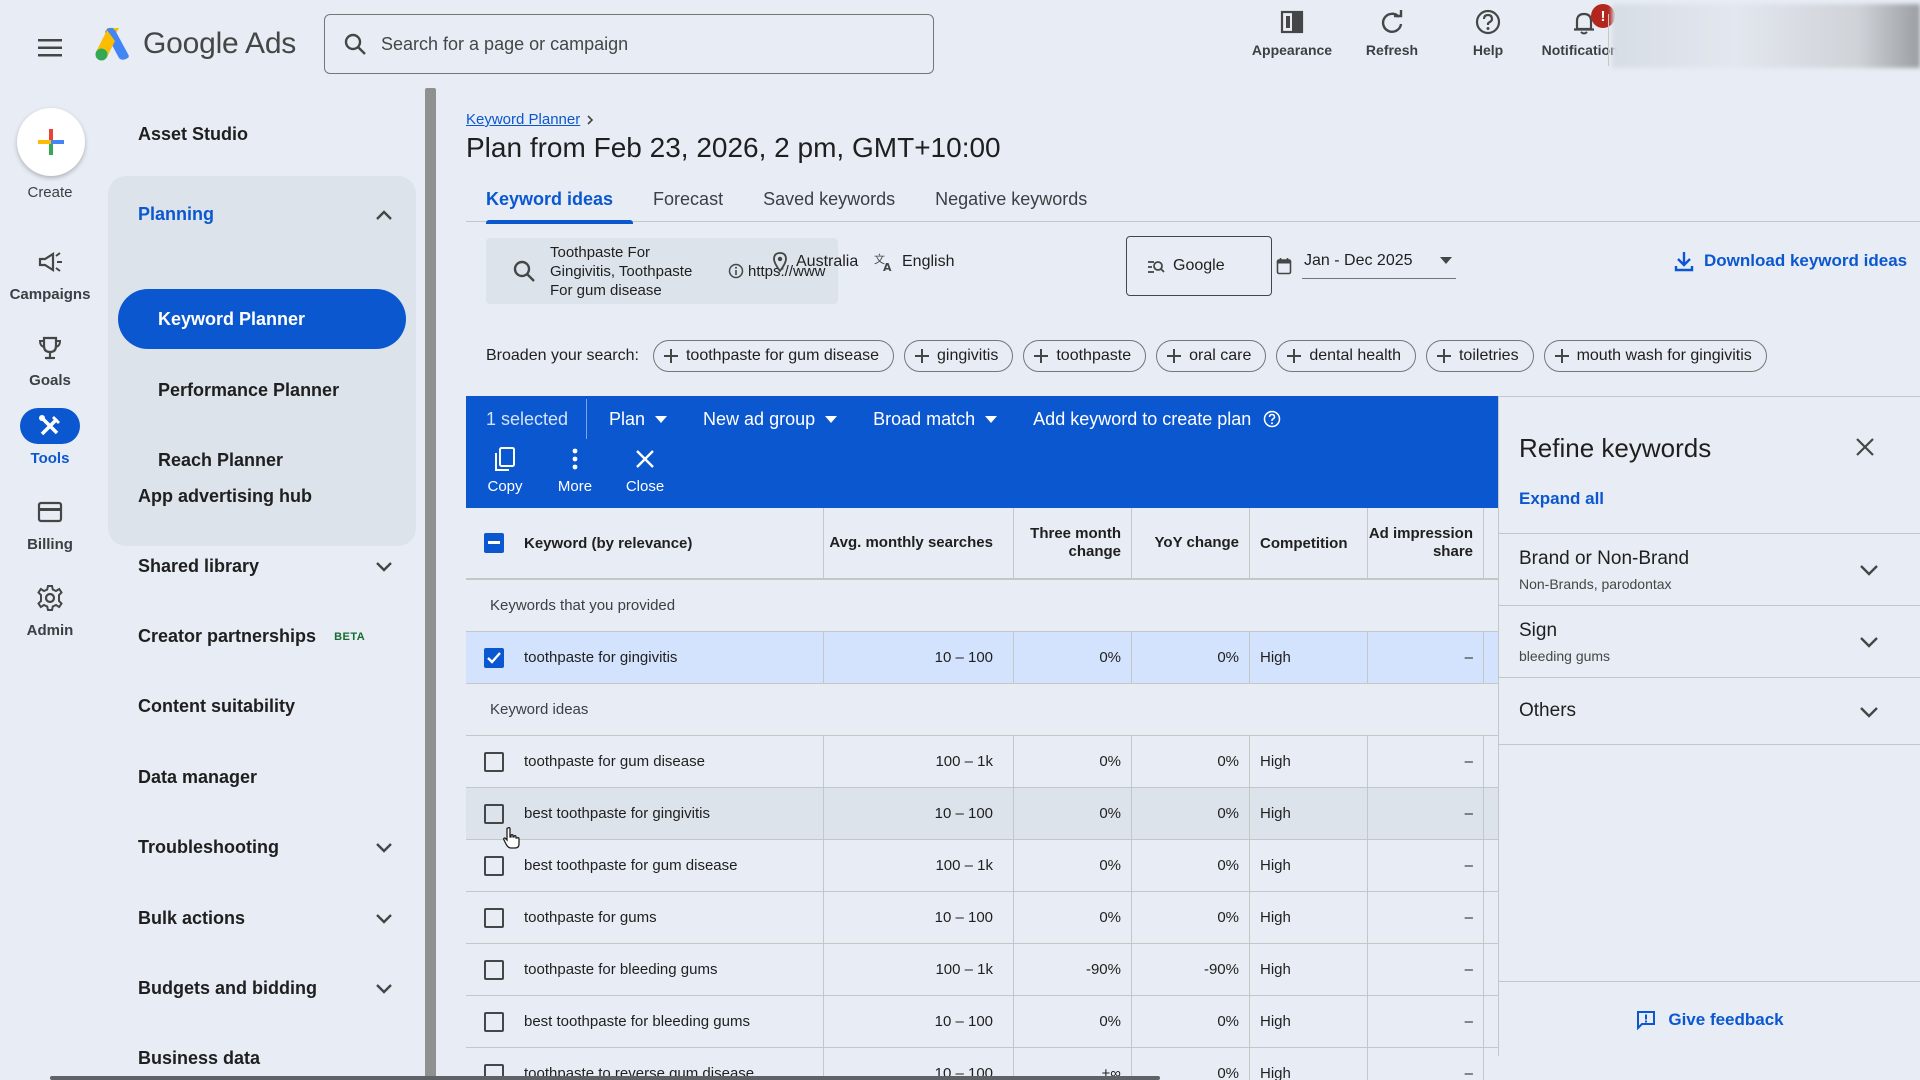  Describe the element at coordinates (1865, 447) in the screenshot. I see `refine-close-button` at that location.